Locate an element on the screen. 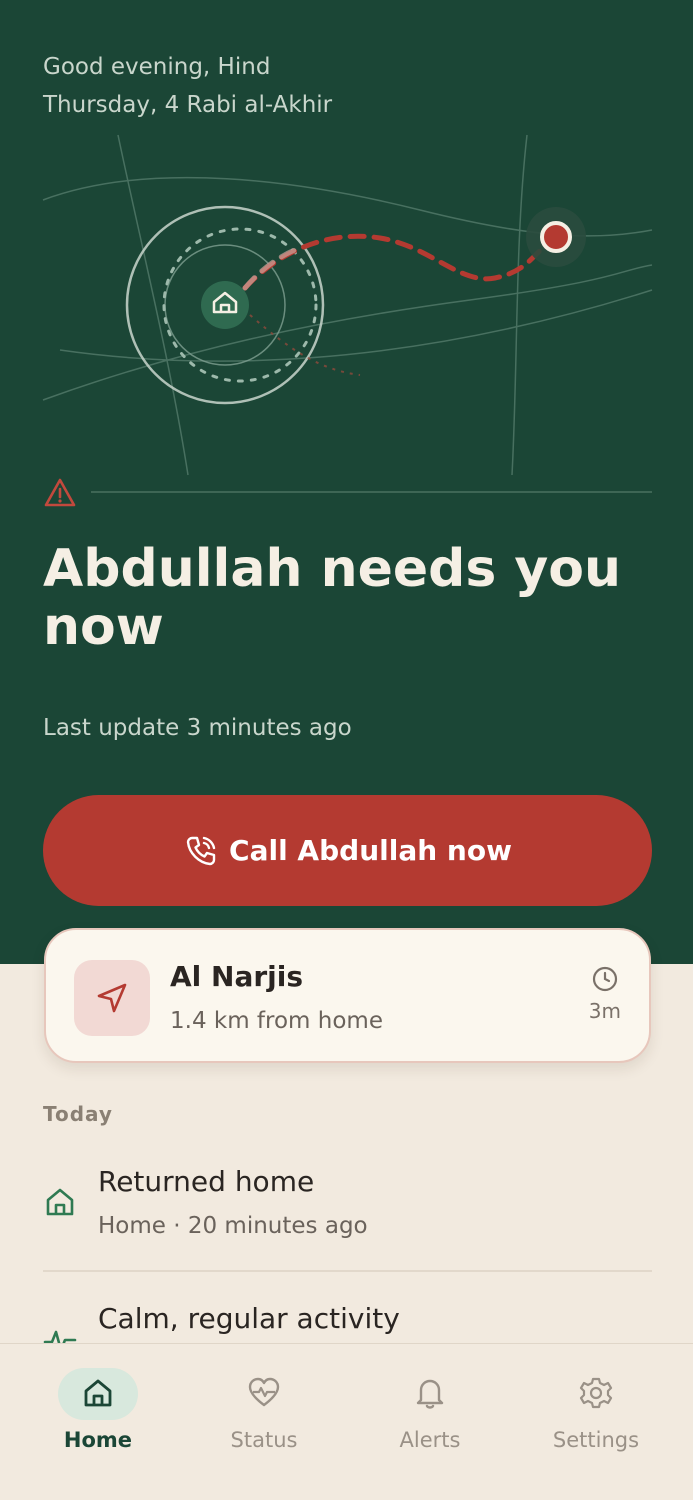  section-label-today: Today is located at coordinates (78, 1114).